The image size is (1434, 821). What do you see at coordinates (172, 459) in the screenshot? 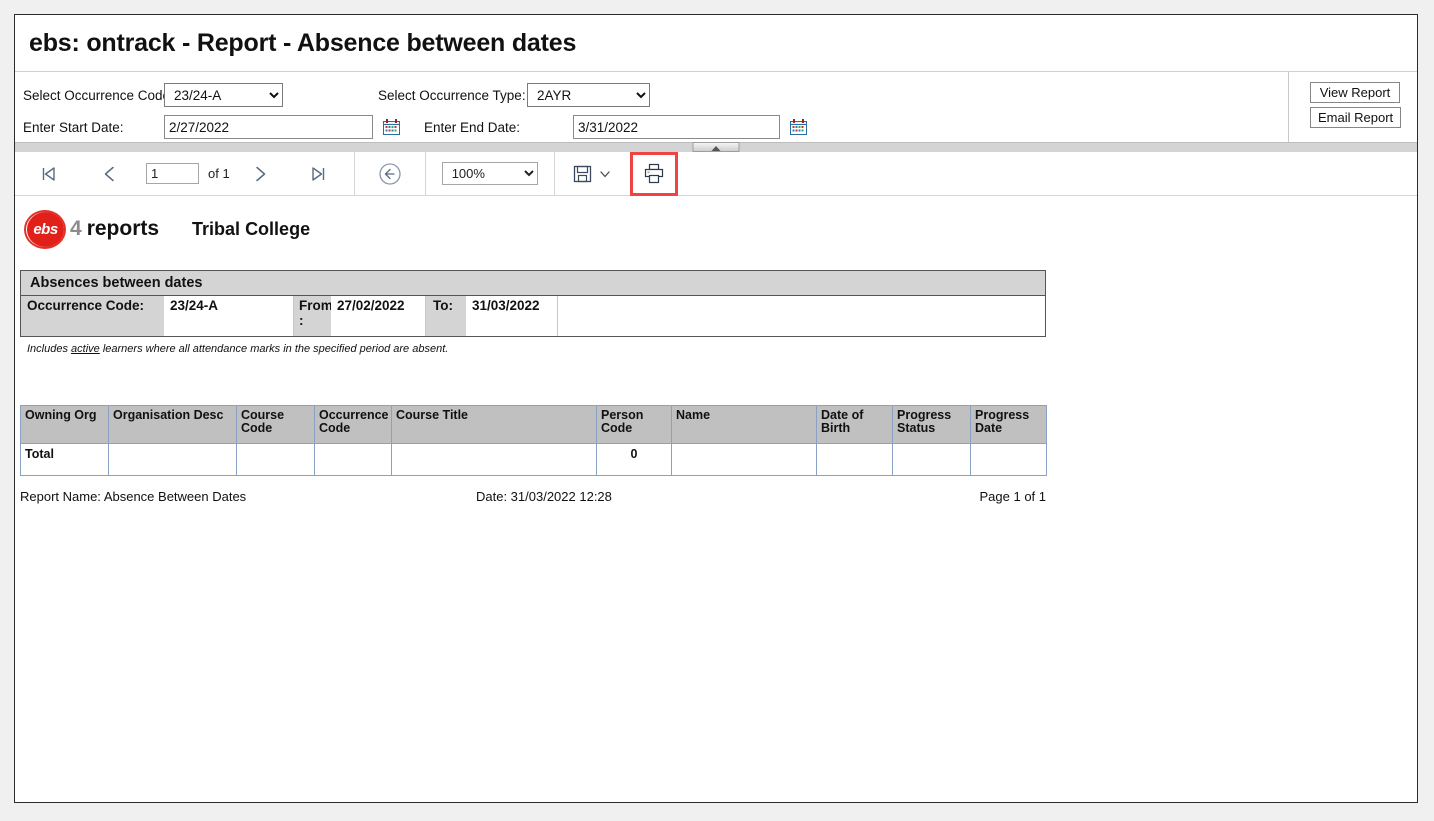
I see `cell-organisation-desc` at bounding box center [172, 459].